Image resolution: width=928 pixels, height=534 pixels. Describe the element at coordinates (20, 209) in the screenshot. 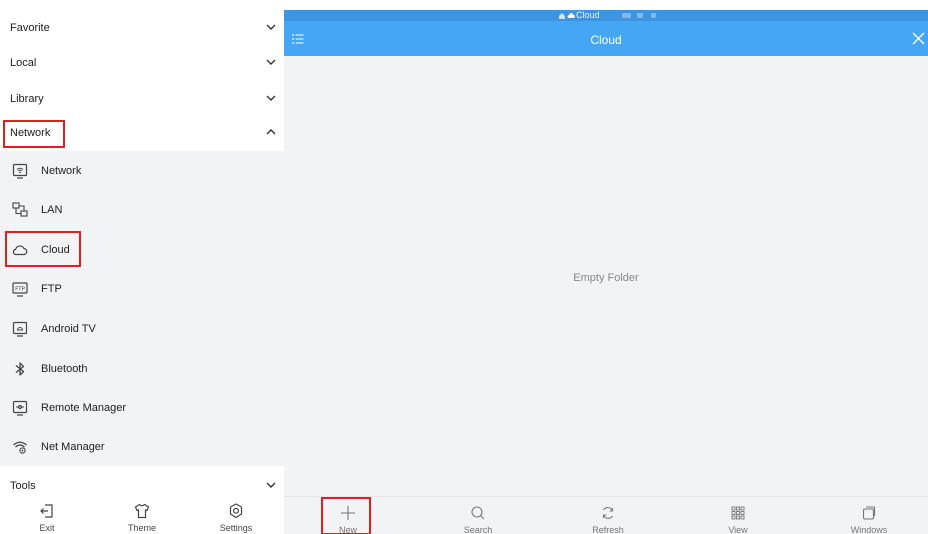

I see `lan-icon` at that location.